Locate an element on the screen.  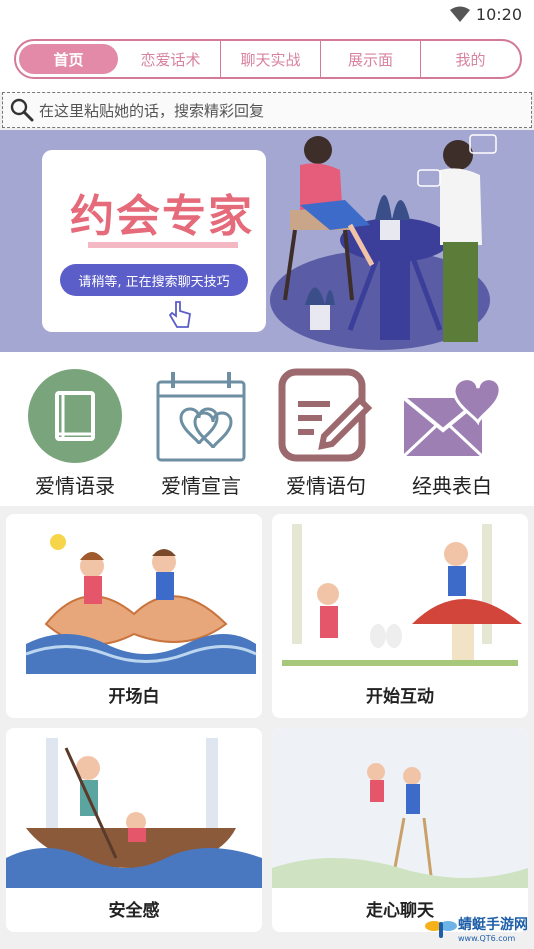
tab-love-talk: 恋爱话术 is located at coordinates (171, 59).